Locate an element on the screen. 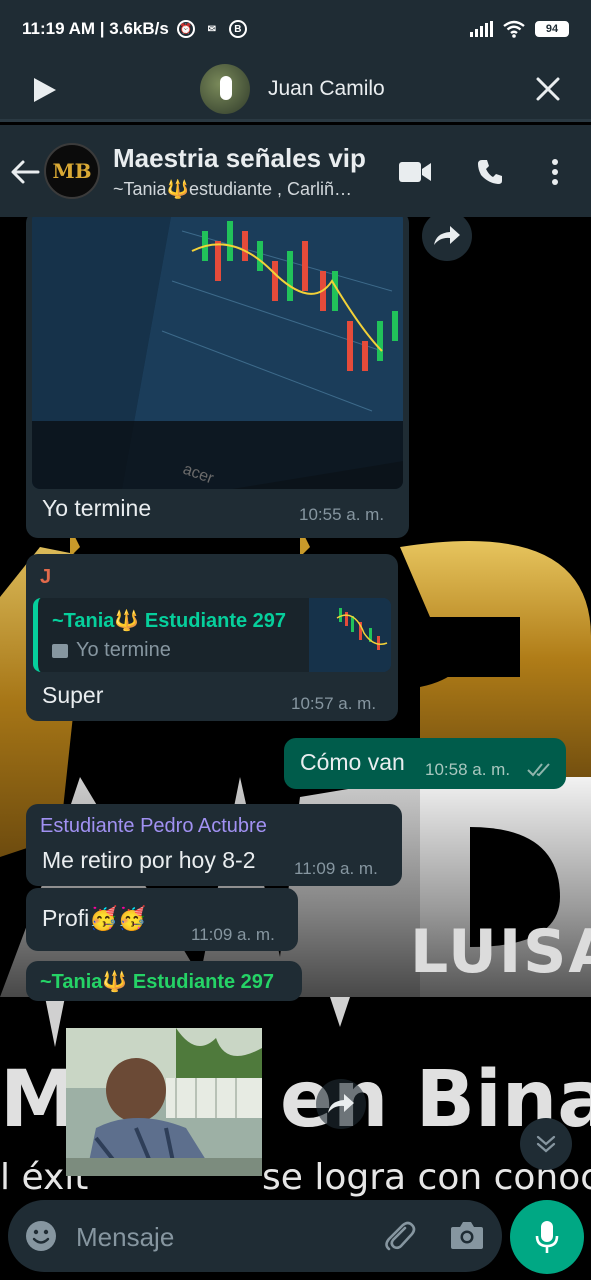 The width and height of the screenshot is (591, 1280). message-sender: ~Tania🔱 Estudiante 297 is located at coordinates (157, 982).